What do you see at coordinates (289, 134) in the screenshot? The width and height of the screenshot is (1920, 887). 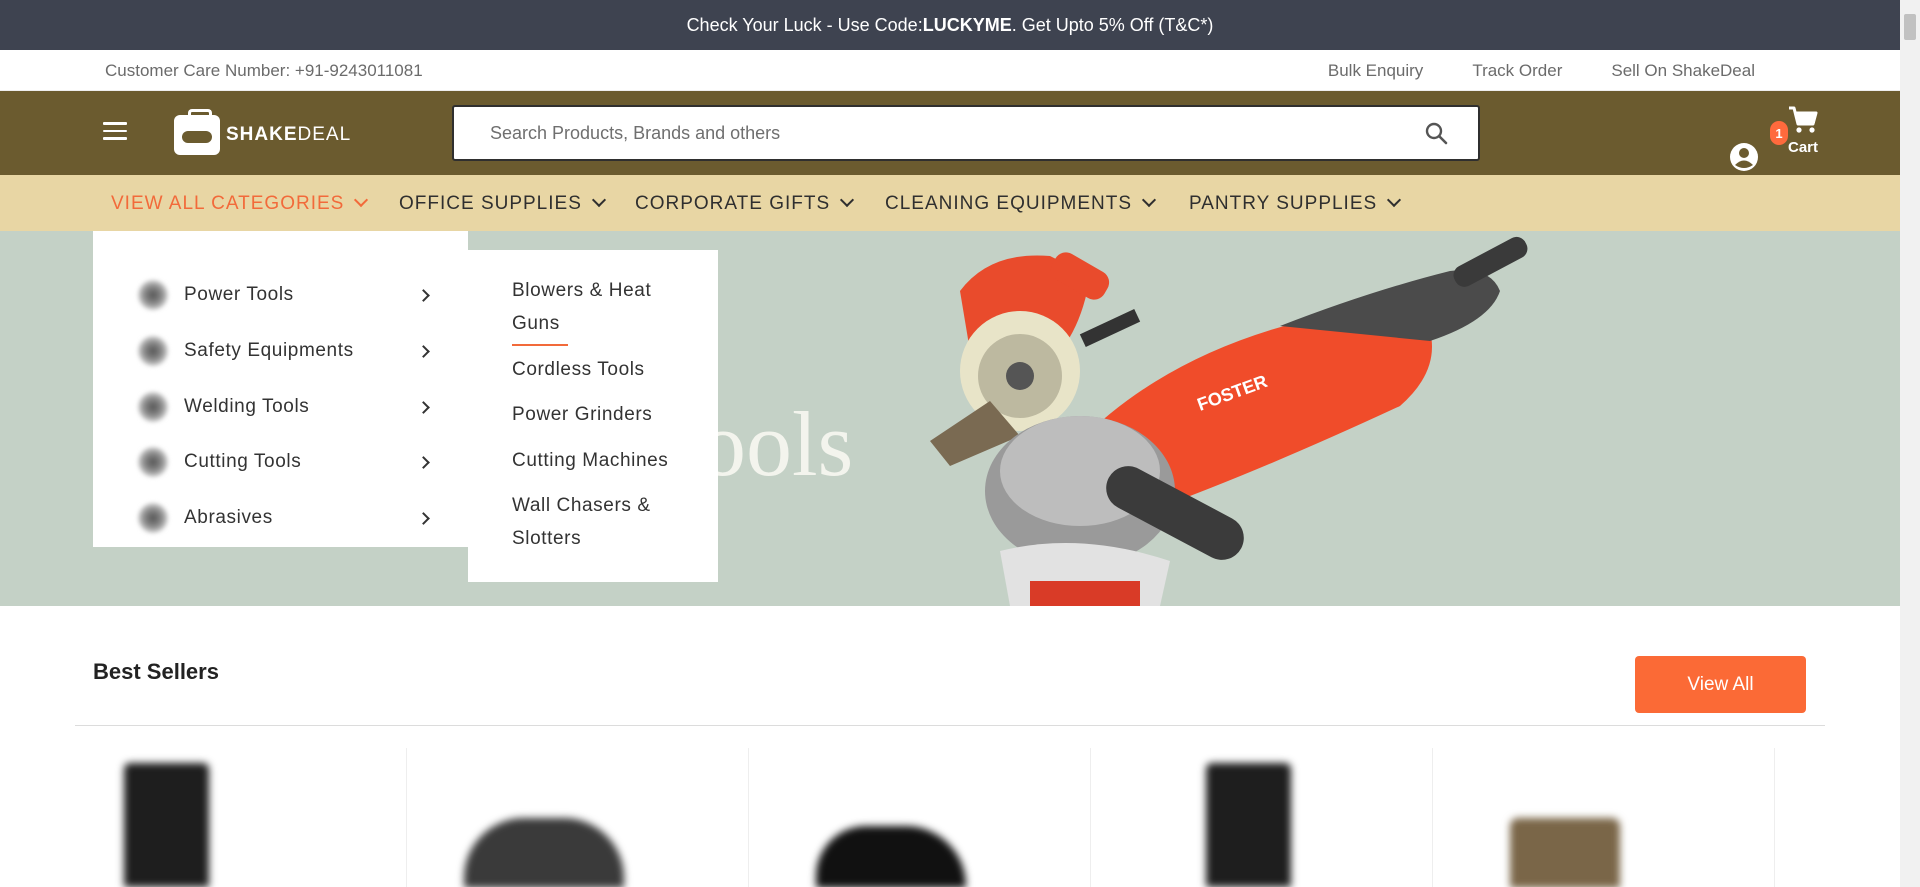 I see `logo-text: SHAKEDEAL` at bounding box center [289, 134].